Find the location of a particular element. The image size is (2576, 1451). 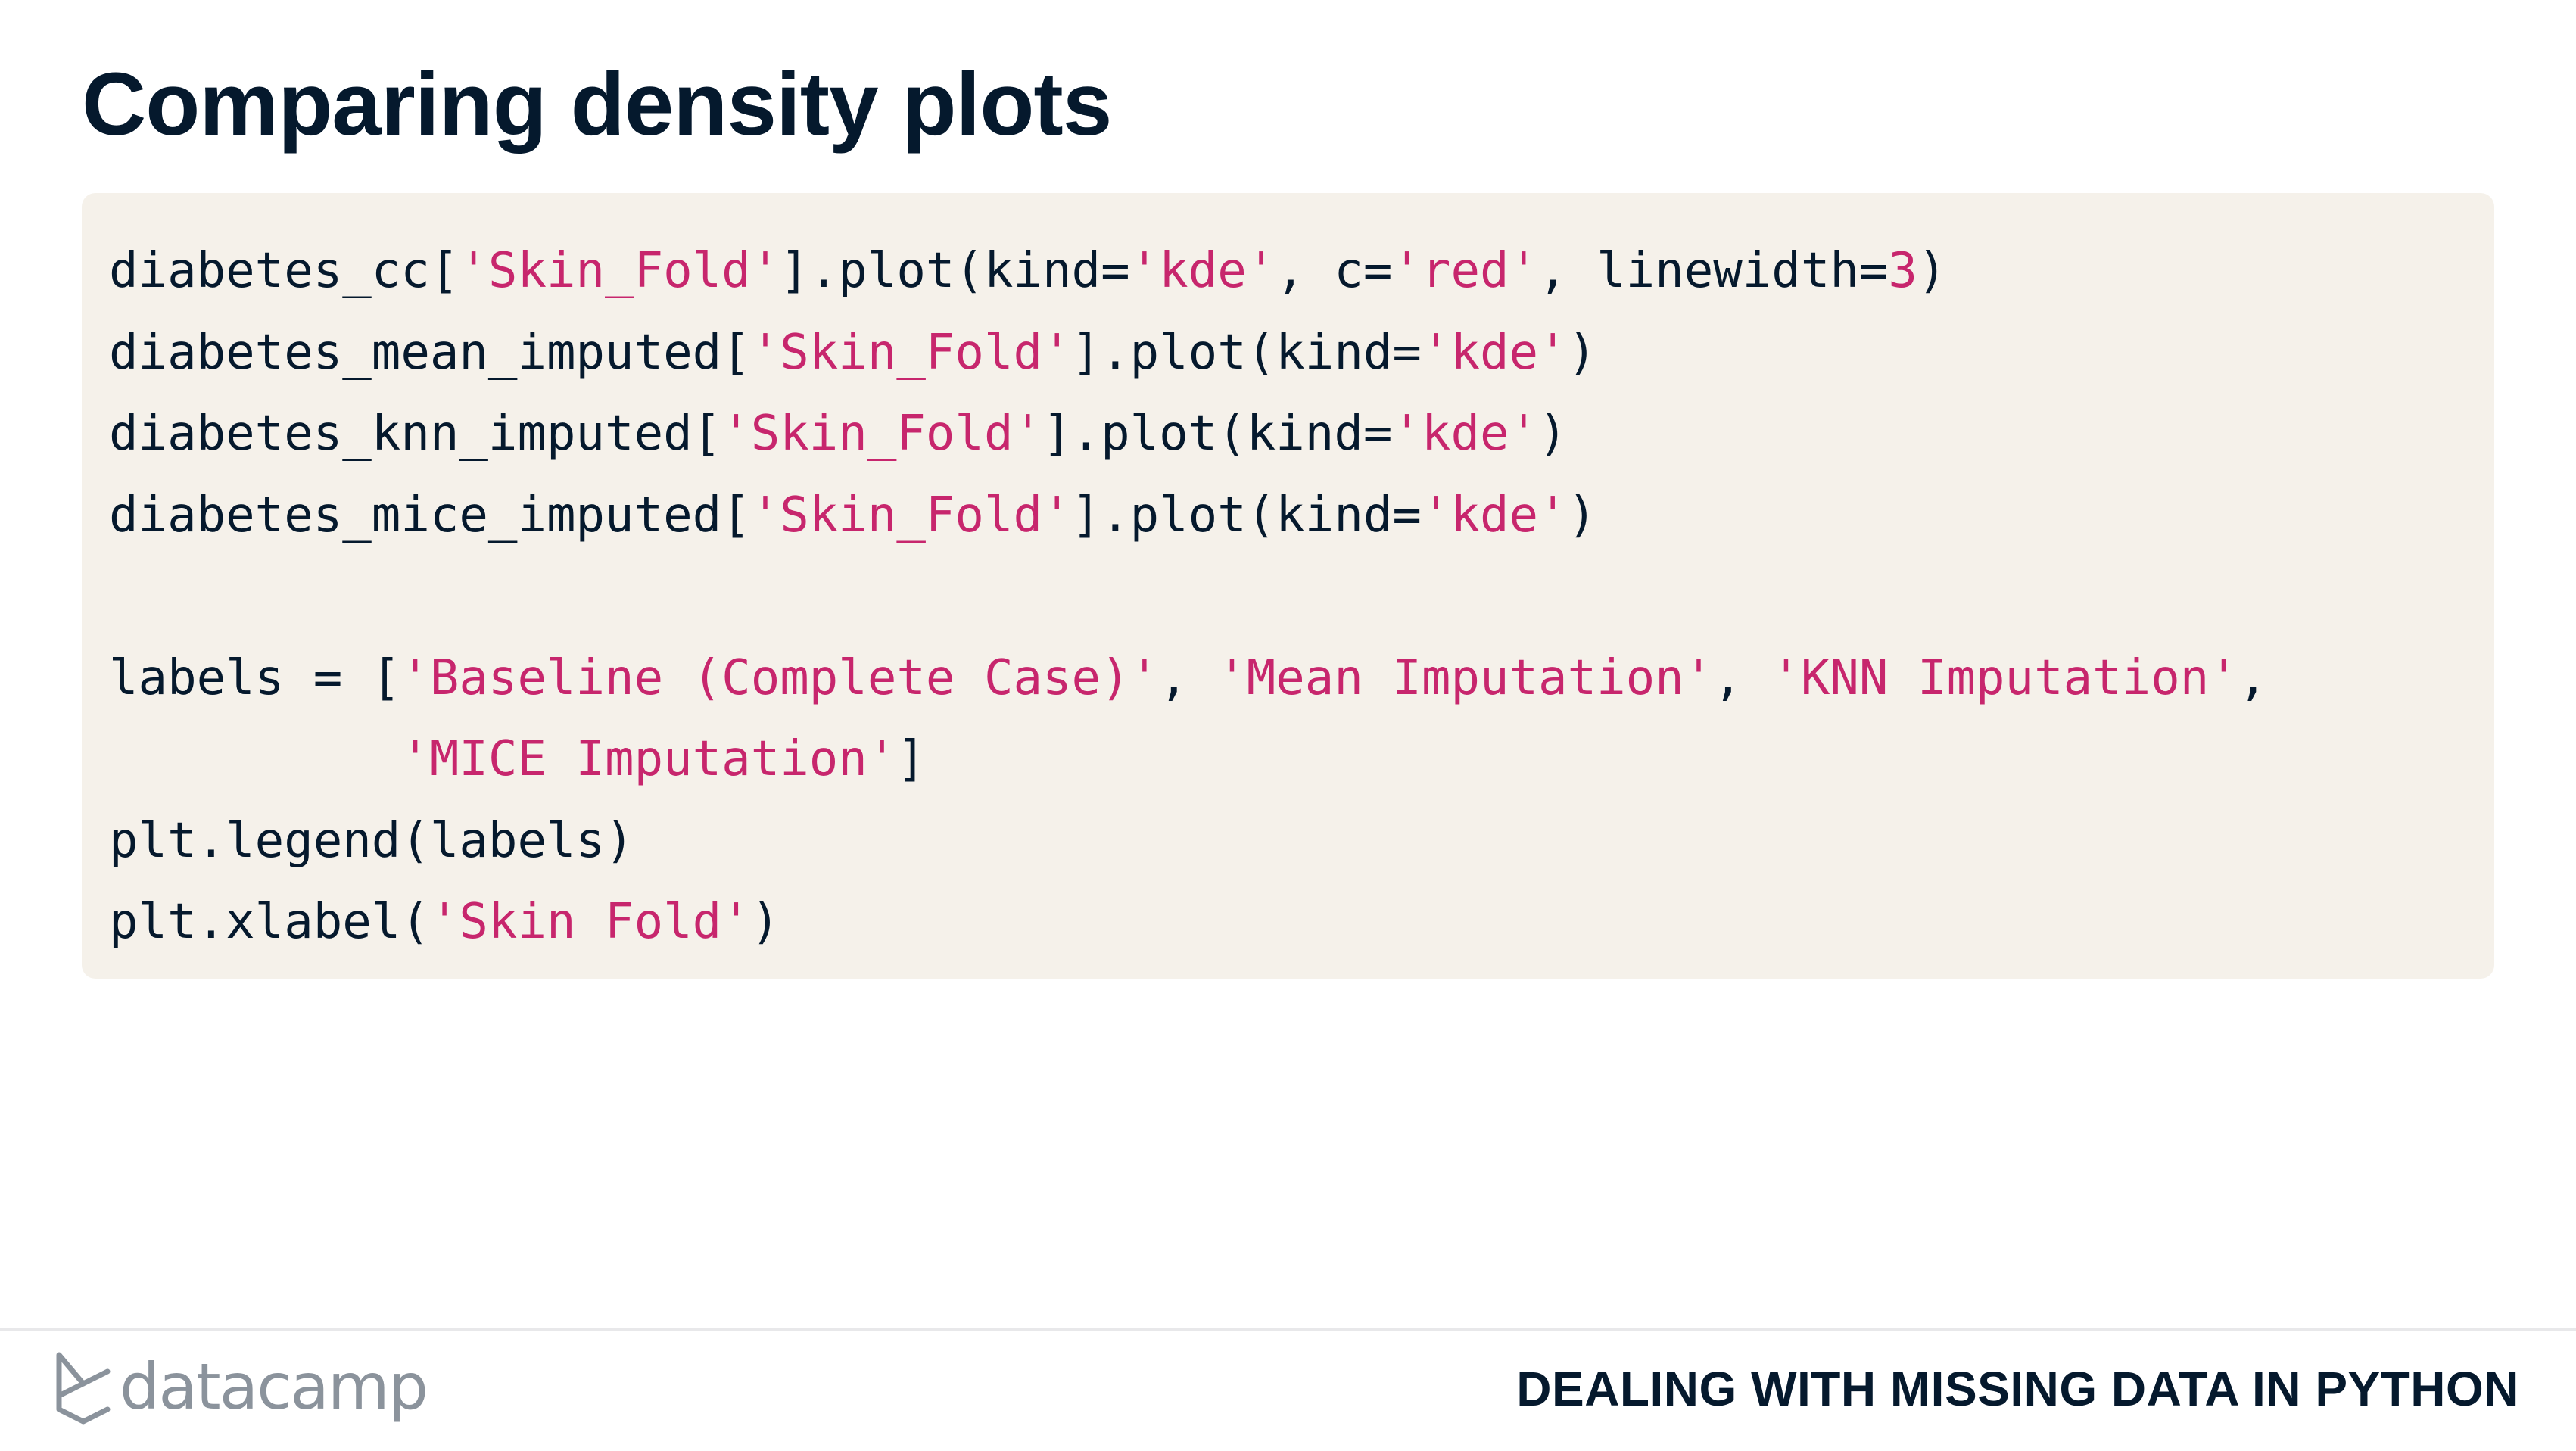

code-token: diabetes_mean_imputed[ is located at coordinates (430, 352).